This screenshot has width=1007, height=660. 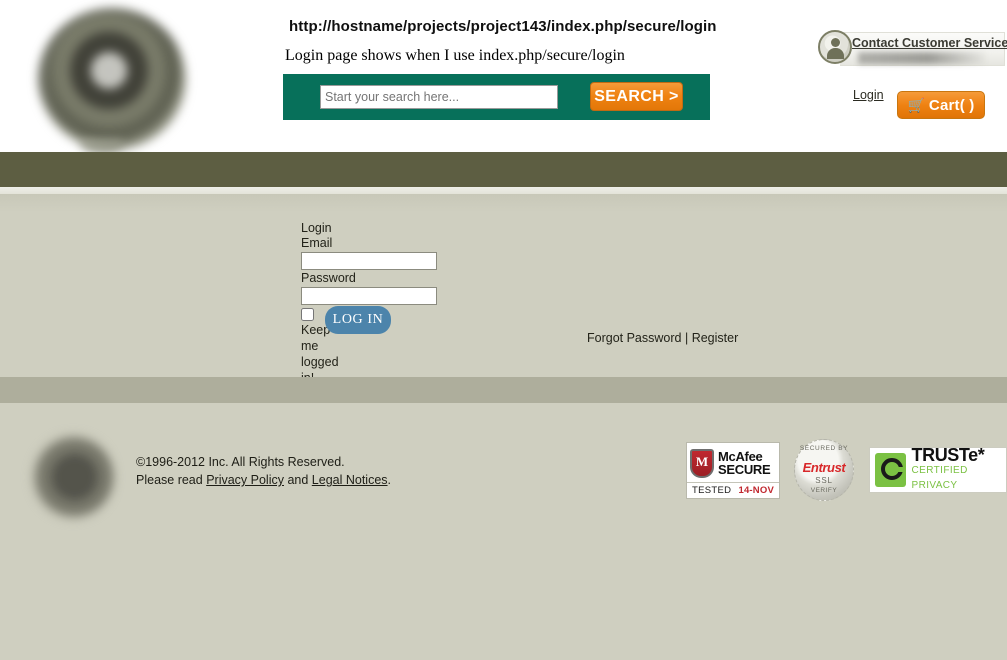 I want to click on brand-logo, so click(x=112, y=79).